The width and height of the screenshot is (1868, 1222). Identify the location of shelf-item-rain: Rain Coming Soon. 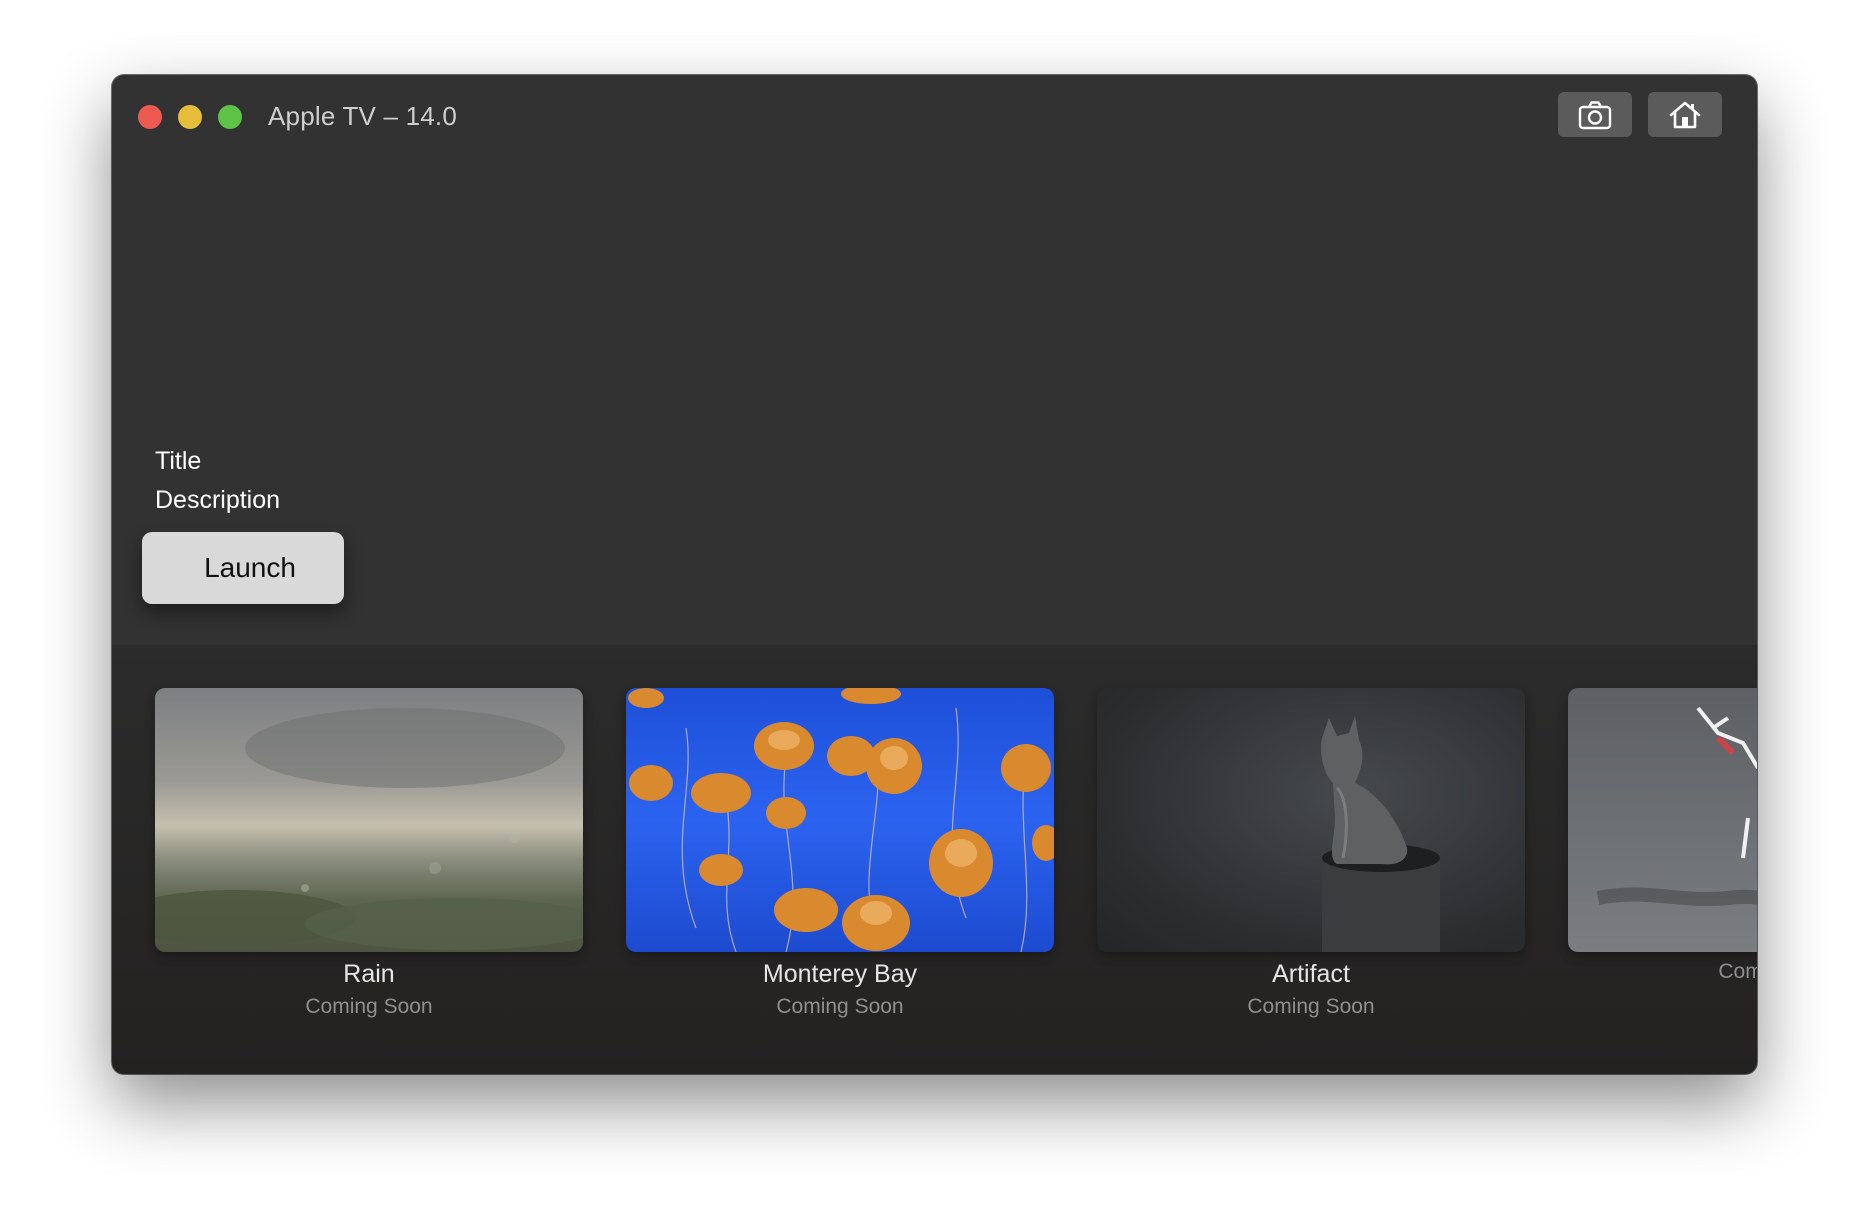
(369, 853).